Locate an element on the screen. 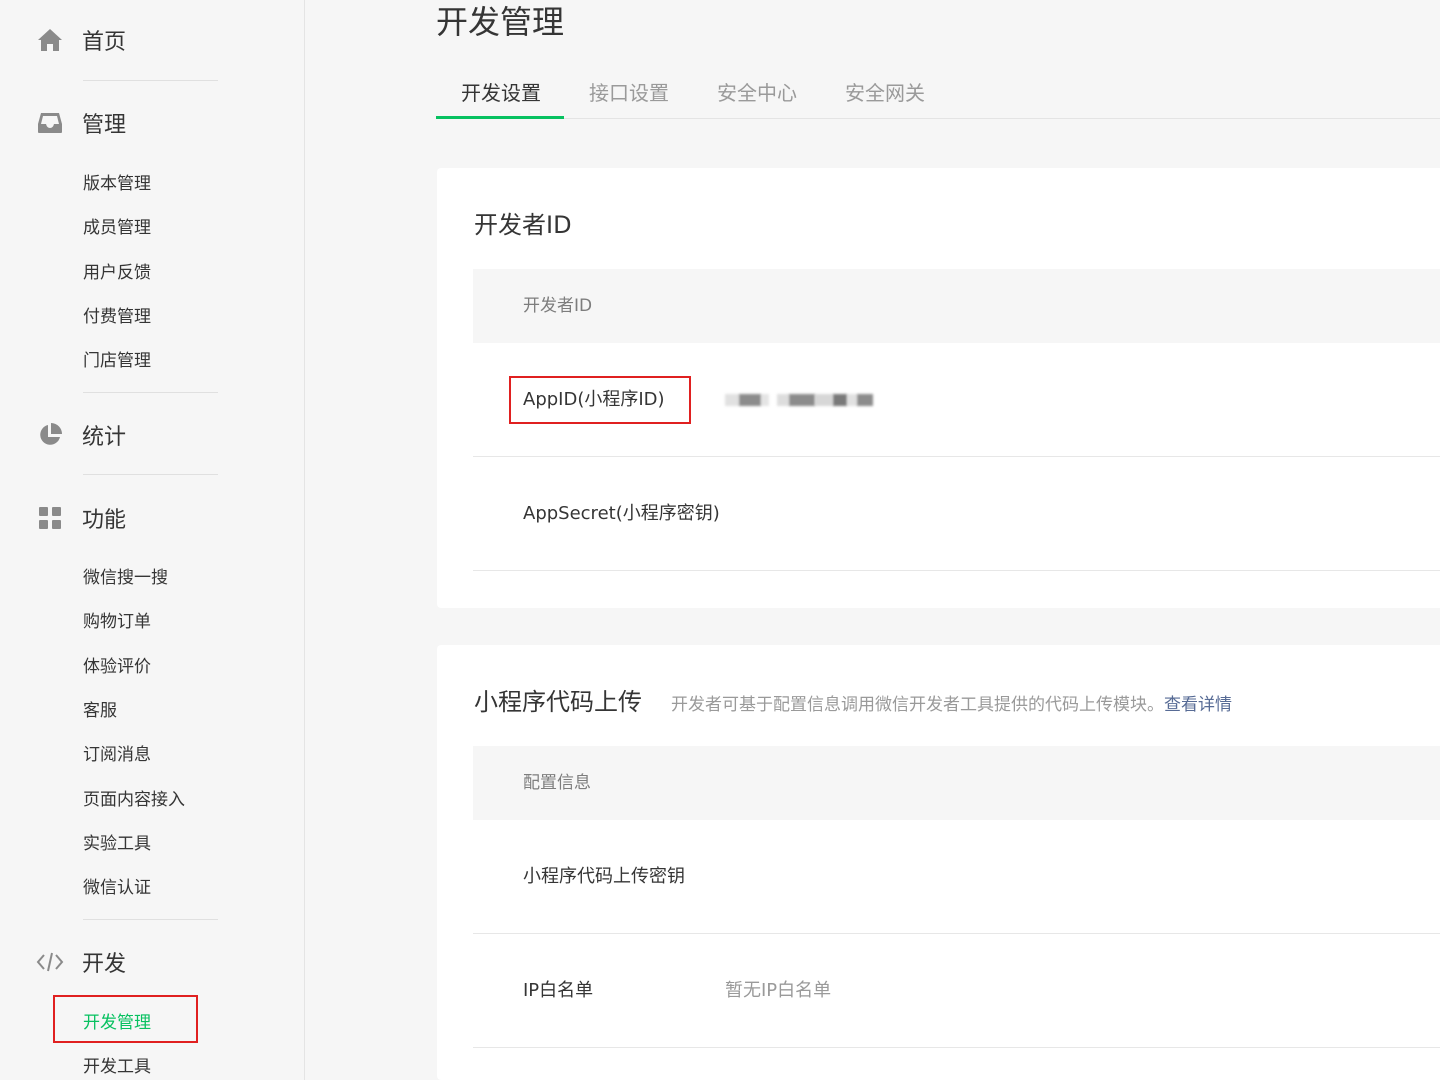  tab-security-center: 安全中心 is located at coordinates (757, 93).